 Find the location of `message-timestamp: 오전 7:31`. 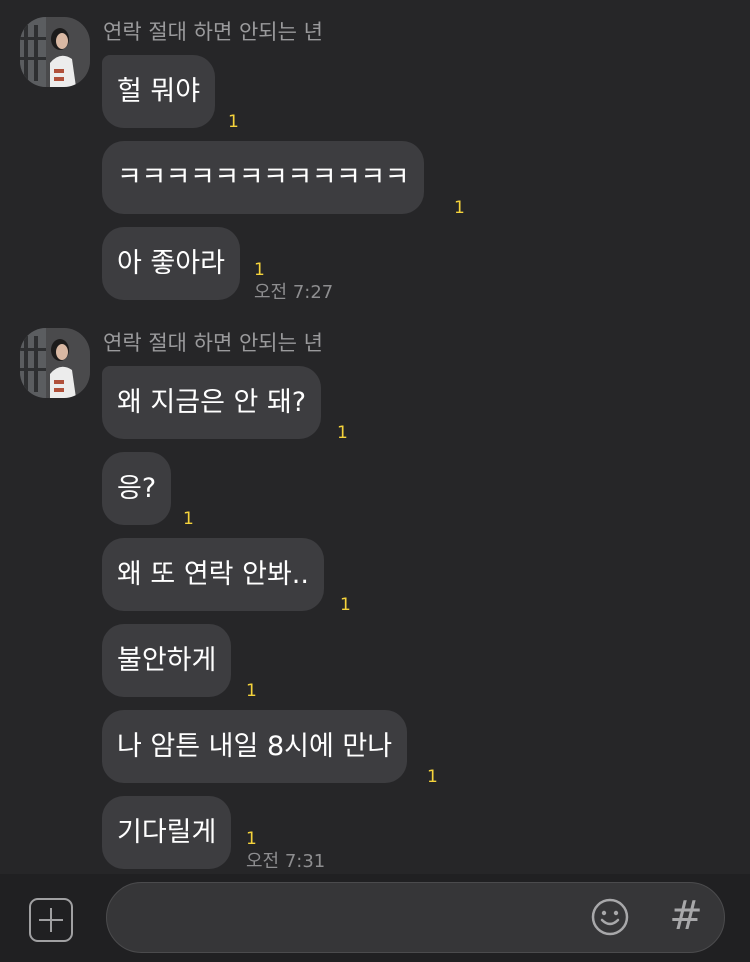

message-timestamp: 오전 7:31 is located at coordinates (286, 861).